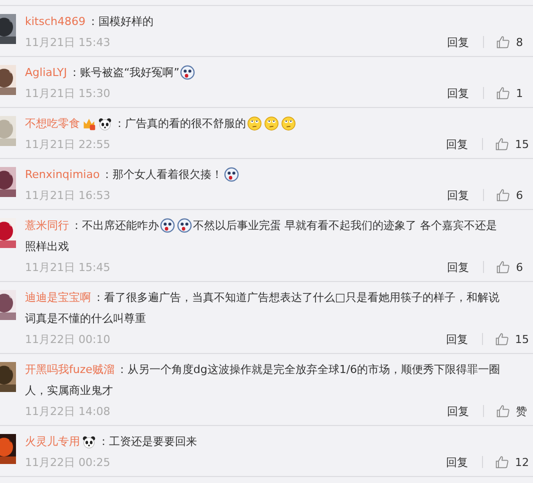  I want to click on comment-text: ：工资还是要要回来, so click(147, 442).